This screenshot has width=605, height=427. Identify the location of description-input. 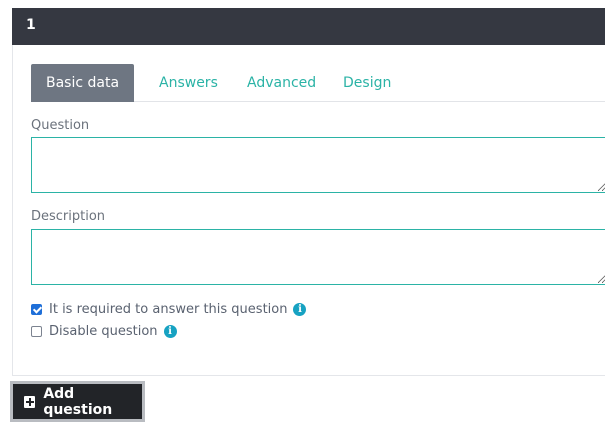
(318, 257).